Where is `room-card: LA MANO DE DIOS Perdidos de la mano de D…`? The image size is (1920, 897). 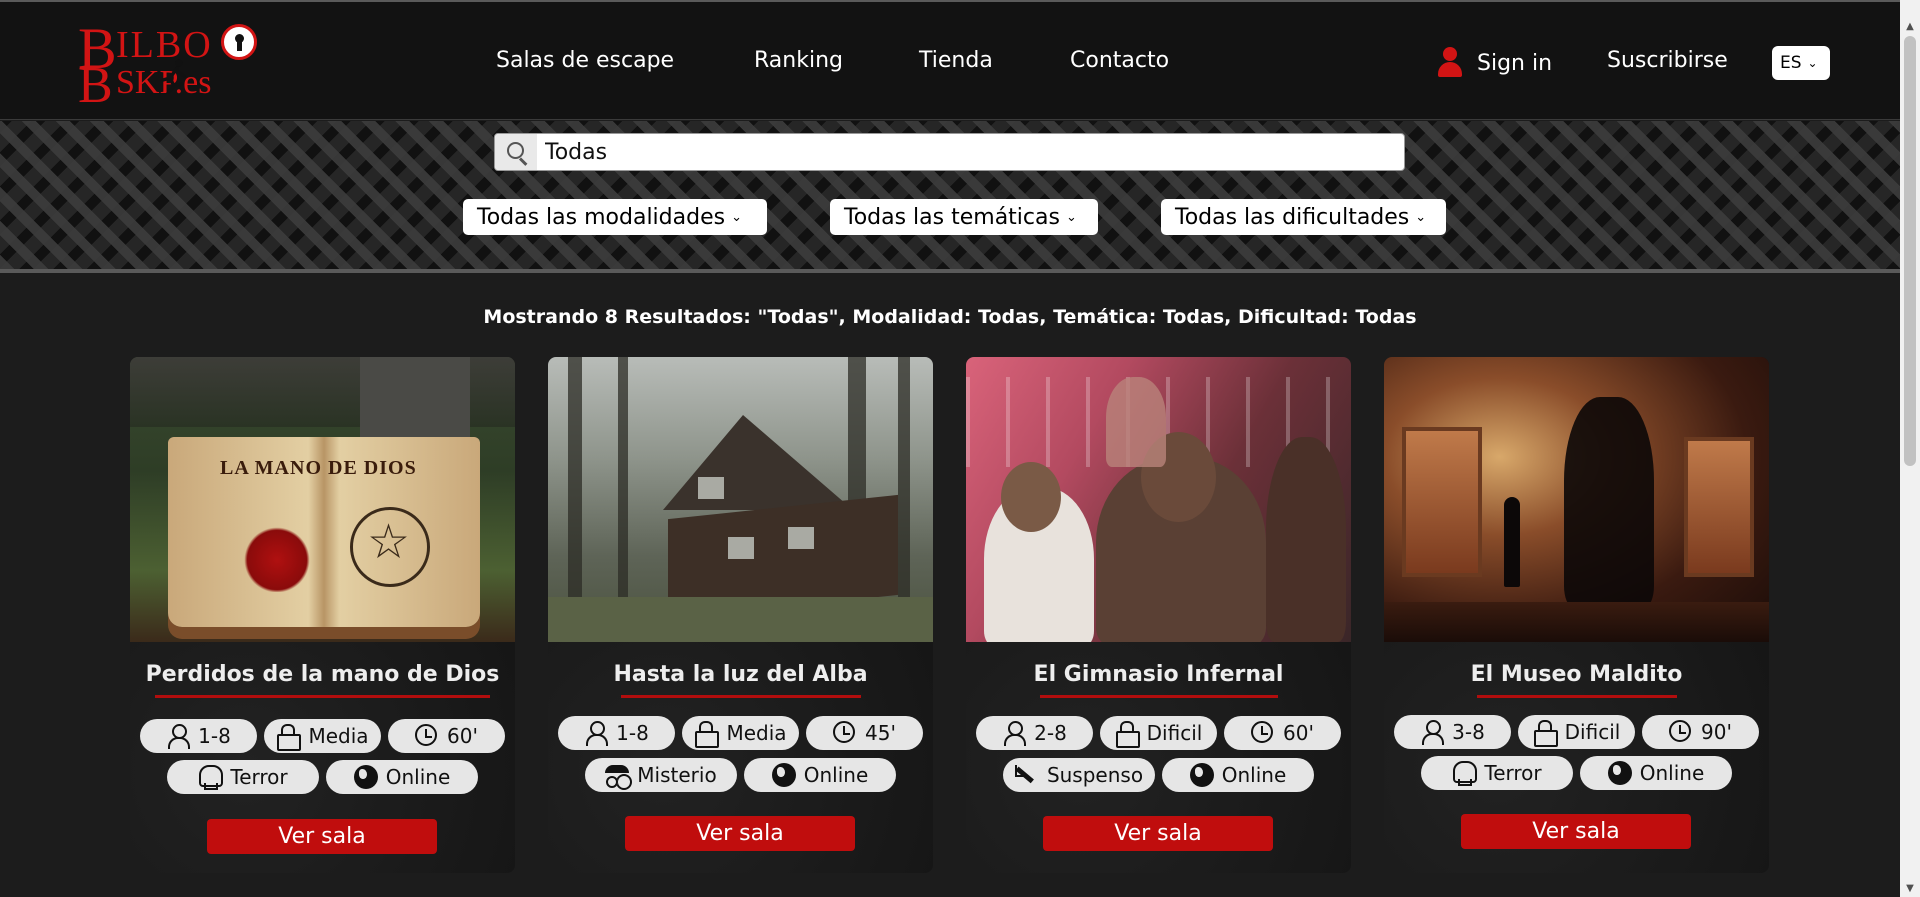
room-card: LA MANO DE DIOS Perdidos de la mano de D… is located at coordinates (322, 615).